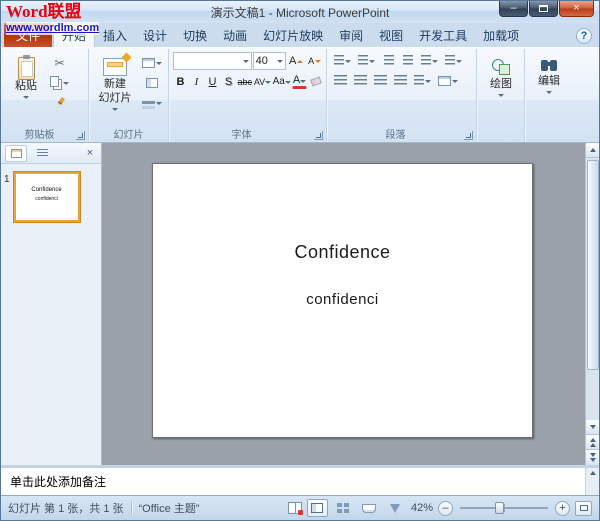  Describe the element at coordinates (66, 83) in the screenshot. I see `copy-dropdown-icon` at that location.